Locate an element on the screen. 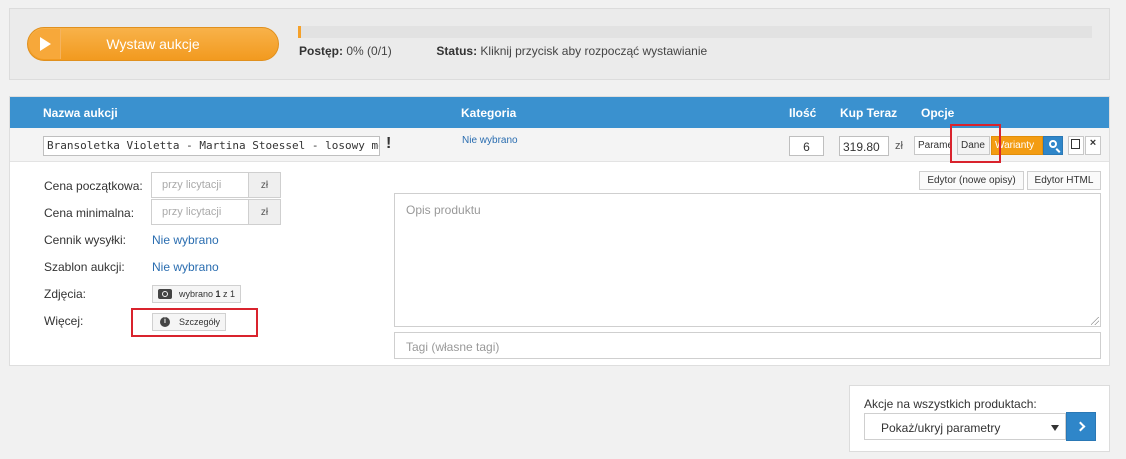  description-placeholder: Opis produktu is located at coordinates (443, 210).